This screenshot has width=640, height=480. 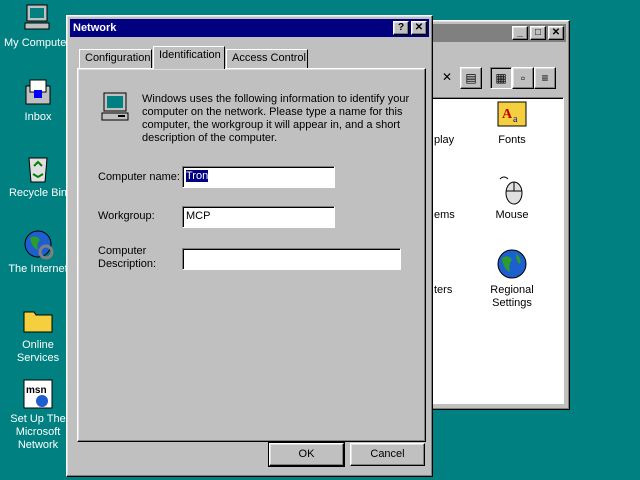 I want to click on help-button: ?, so click(x=401, y=28).